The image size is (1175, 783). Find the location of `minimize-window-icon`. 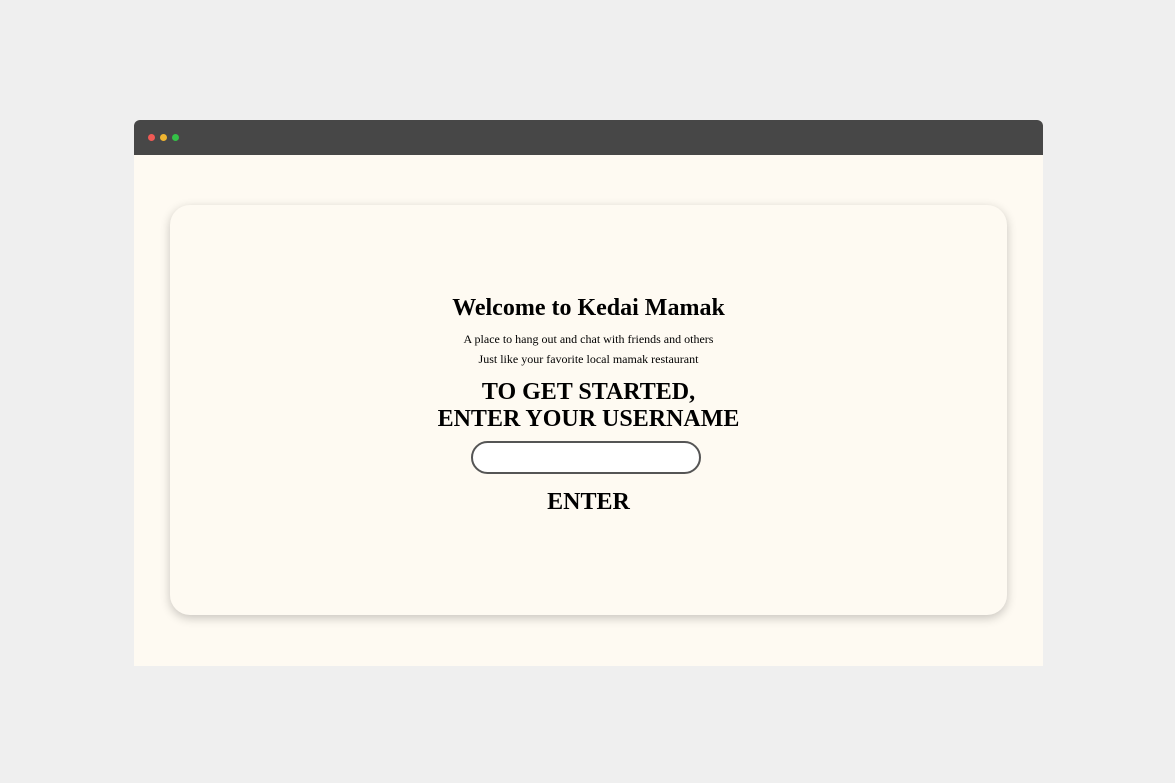

minimize-window-icon is located at coordinates (163, 137).